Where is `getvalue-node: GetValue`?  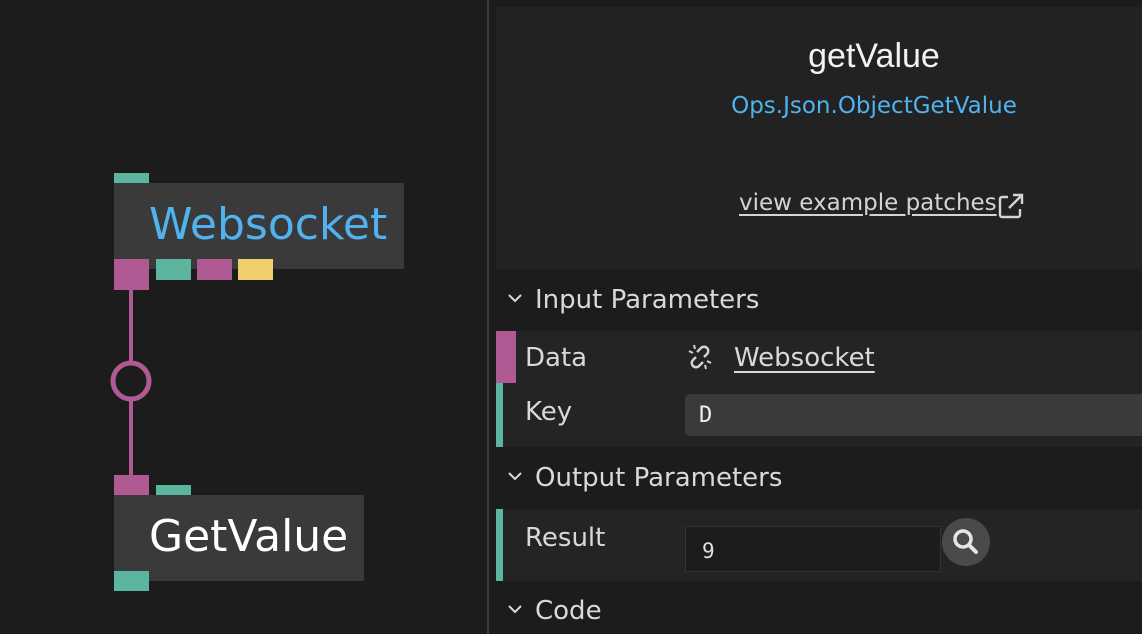 getvalue-node: GetValue is located at coordinates (239, 538).